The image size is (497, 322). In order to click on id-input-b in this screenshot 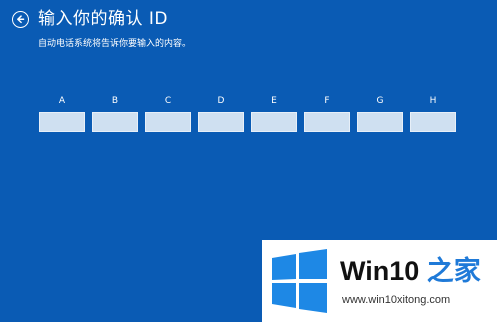, I will do `click(115, 122)`.